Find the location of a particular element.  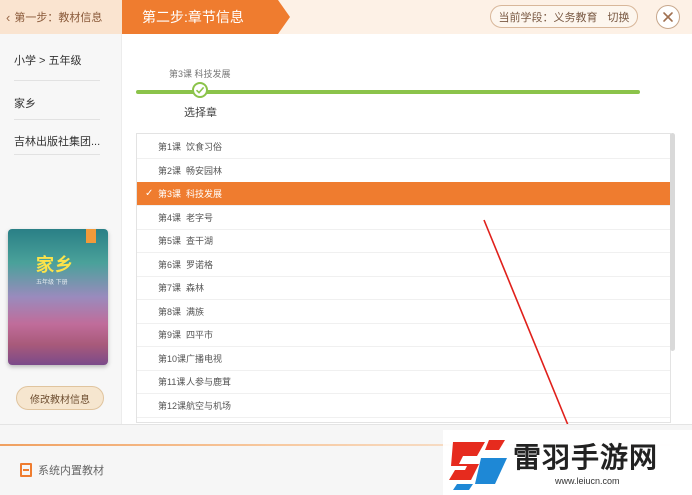

watermark-url: www.leiucn.com is located at coordinates (587, 481).